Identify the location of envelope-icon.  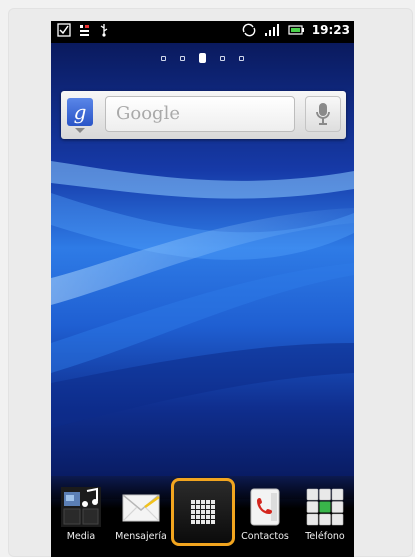
(141, 508).